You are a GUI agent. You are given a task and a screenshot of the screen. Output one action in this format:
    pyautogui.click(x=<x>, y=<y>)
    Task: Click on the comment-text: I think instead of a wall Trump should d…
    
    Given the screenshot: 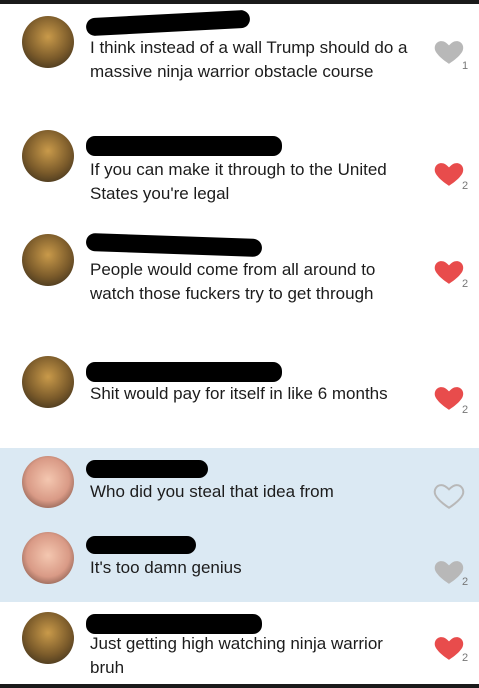 What is the action you would take?
    pyautogui.click(x=249, y=59)
    